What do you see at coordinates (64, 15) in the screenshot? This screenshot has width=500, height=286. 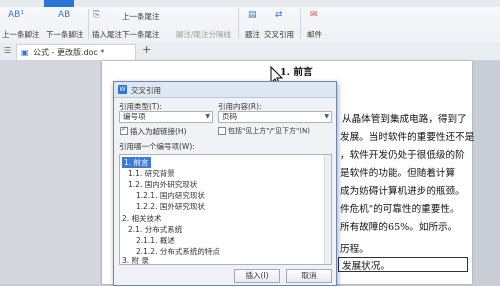 I see `insert-endnote-icon: AB` at bounding box center [64, 15].